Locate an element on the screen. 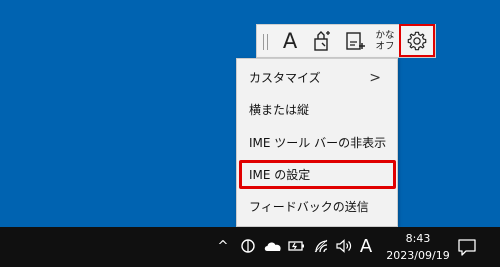  notification-center-icon is located at coordinates (467, 247).